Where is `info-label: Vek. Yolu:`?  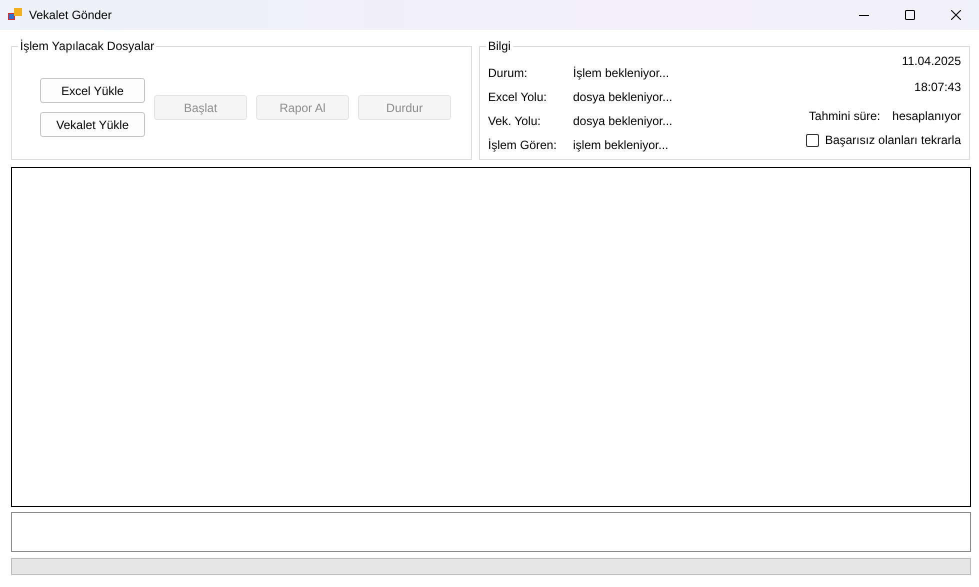
info-label: Vek. Yolu: is located at coordinates (515, 121).